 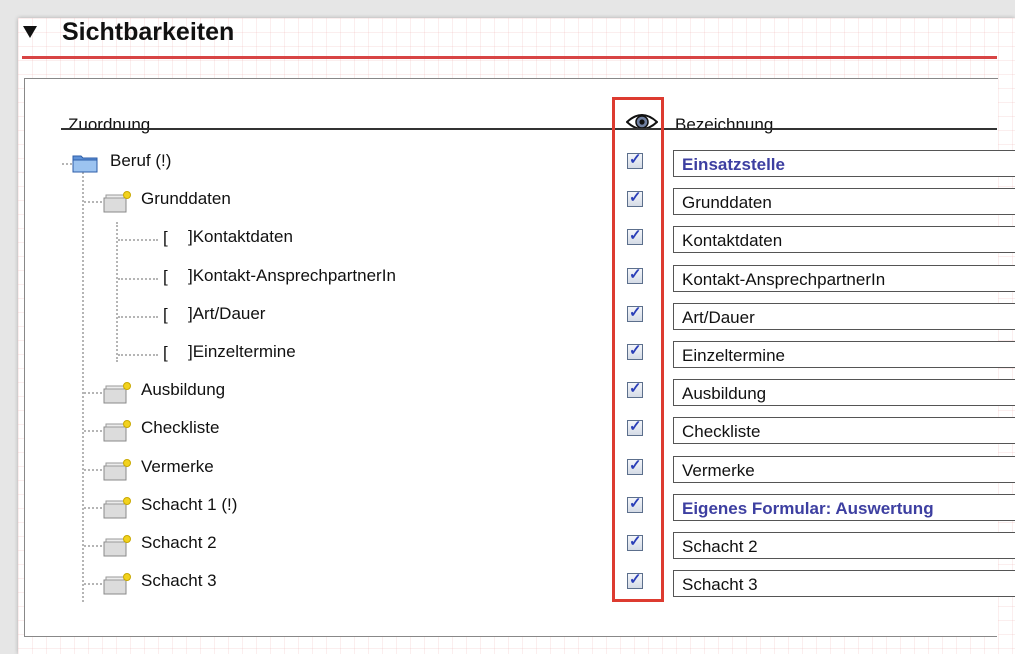 What do you see at coordinates (226, 314) in the screenshot?
I see `tree-item-label: ]Art/Dauer` at bounding box center [226, 314].